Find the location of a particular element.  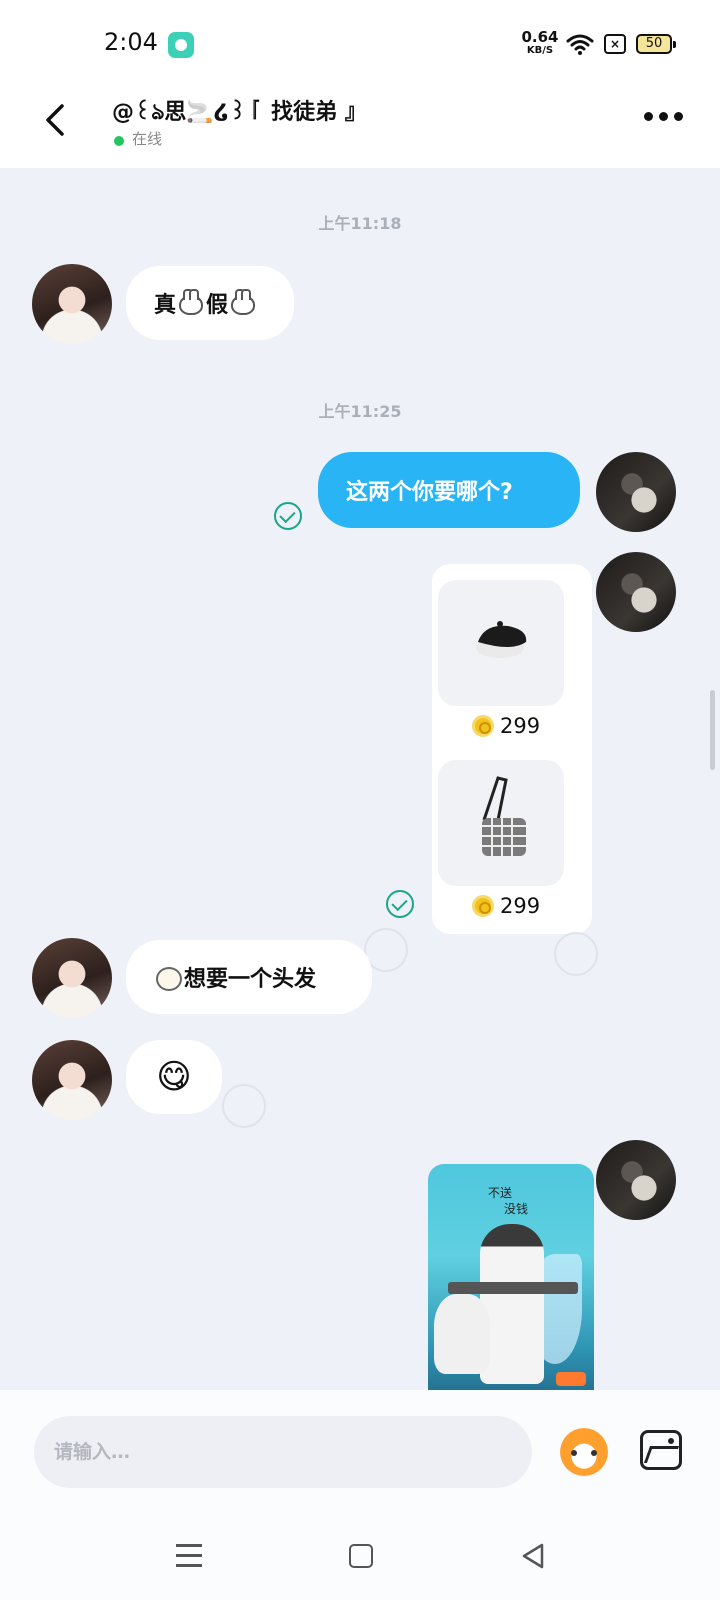

sim-icon: × is located at coordinates (615, 44).